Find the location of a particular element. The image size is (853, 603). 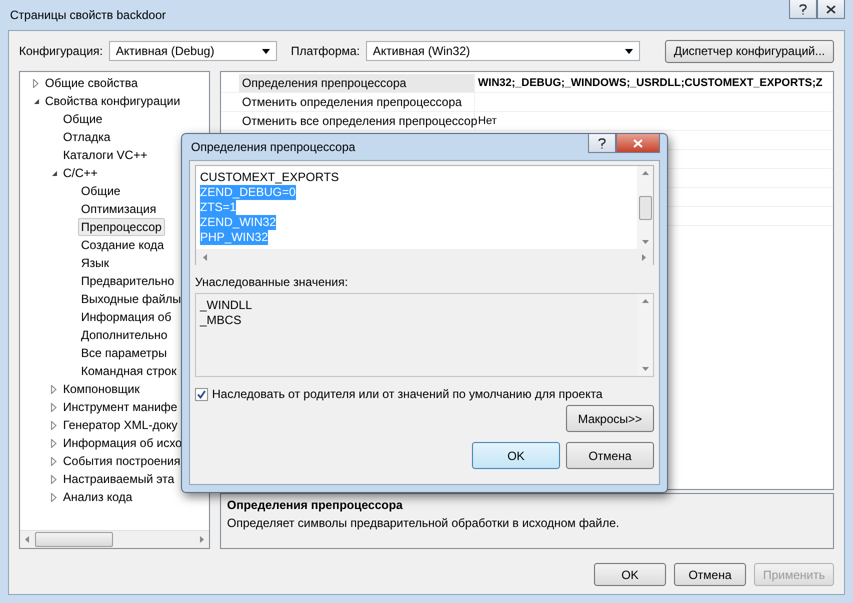

definition-line: CUSTOMEXT_EXPORTS is located at coordinates (269, 177).